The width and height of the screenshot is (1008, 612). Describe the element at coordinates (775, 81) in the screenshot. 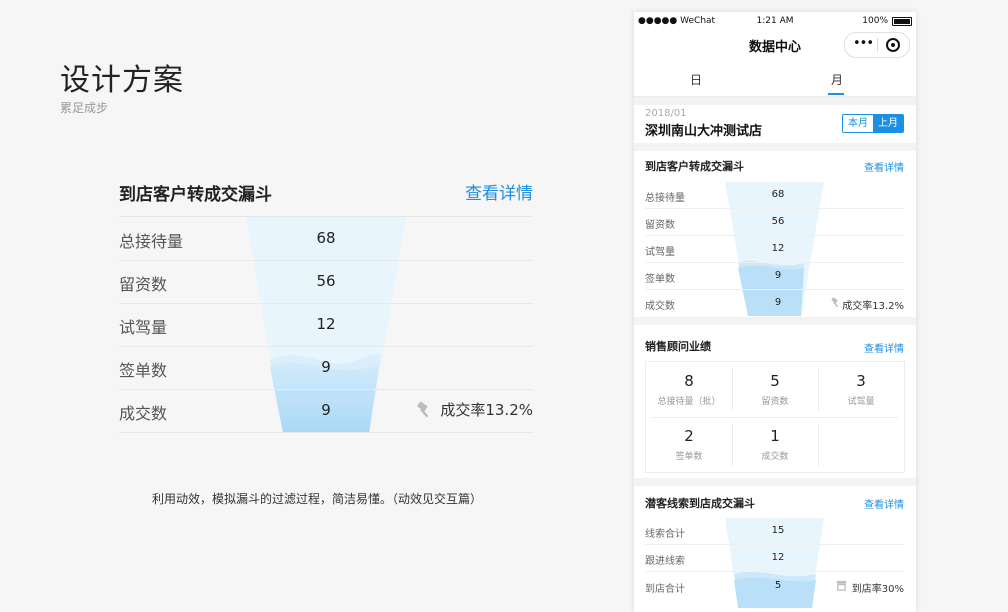

I see `period-tabs: 日 月` at that location.